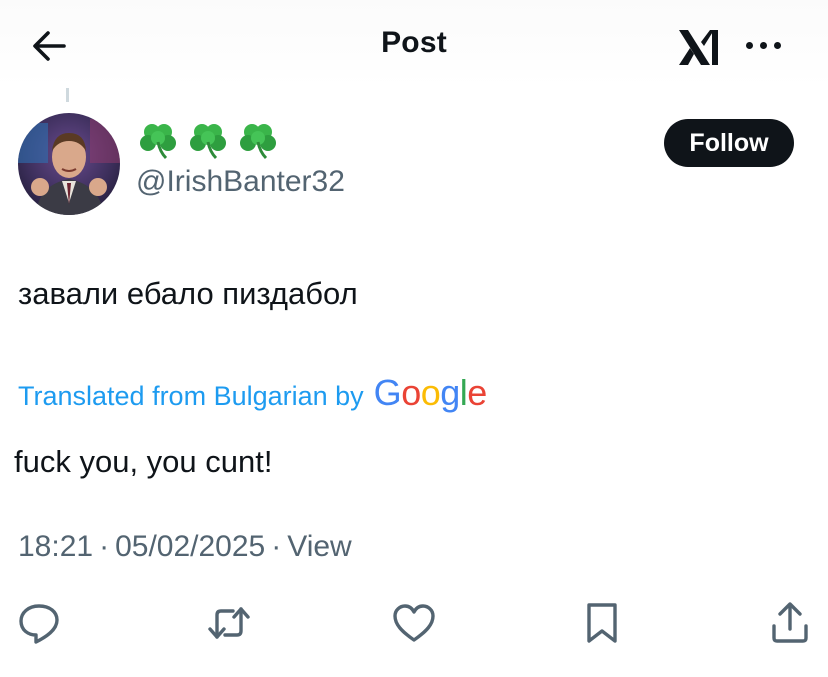 The width and height of the screenshot is (828, 677). I want to click on post-text: завали ебало пиздабол, so click(188, 293).